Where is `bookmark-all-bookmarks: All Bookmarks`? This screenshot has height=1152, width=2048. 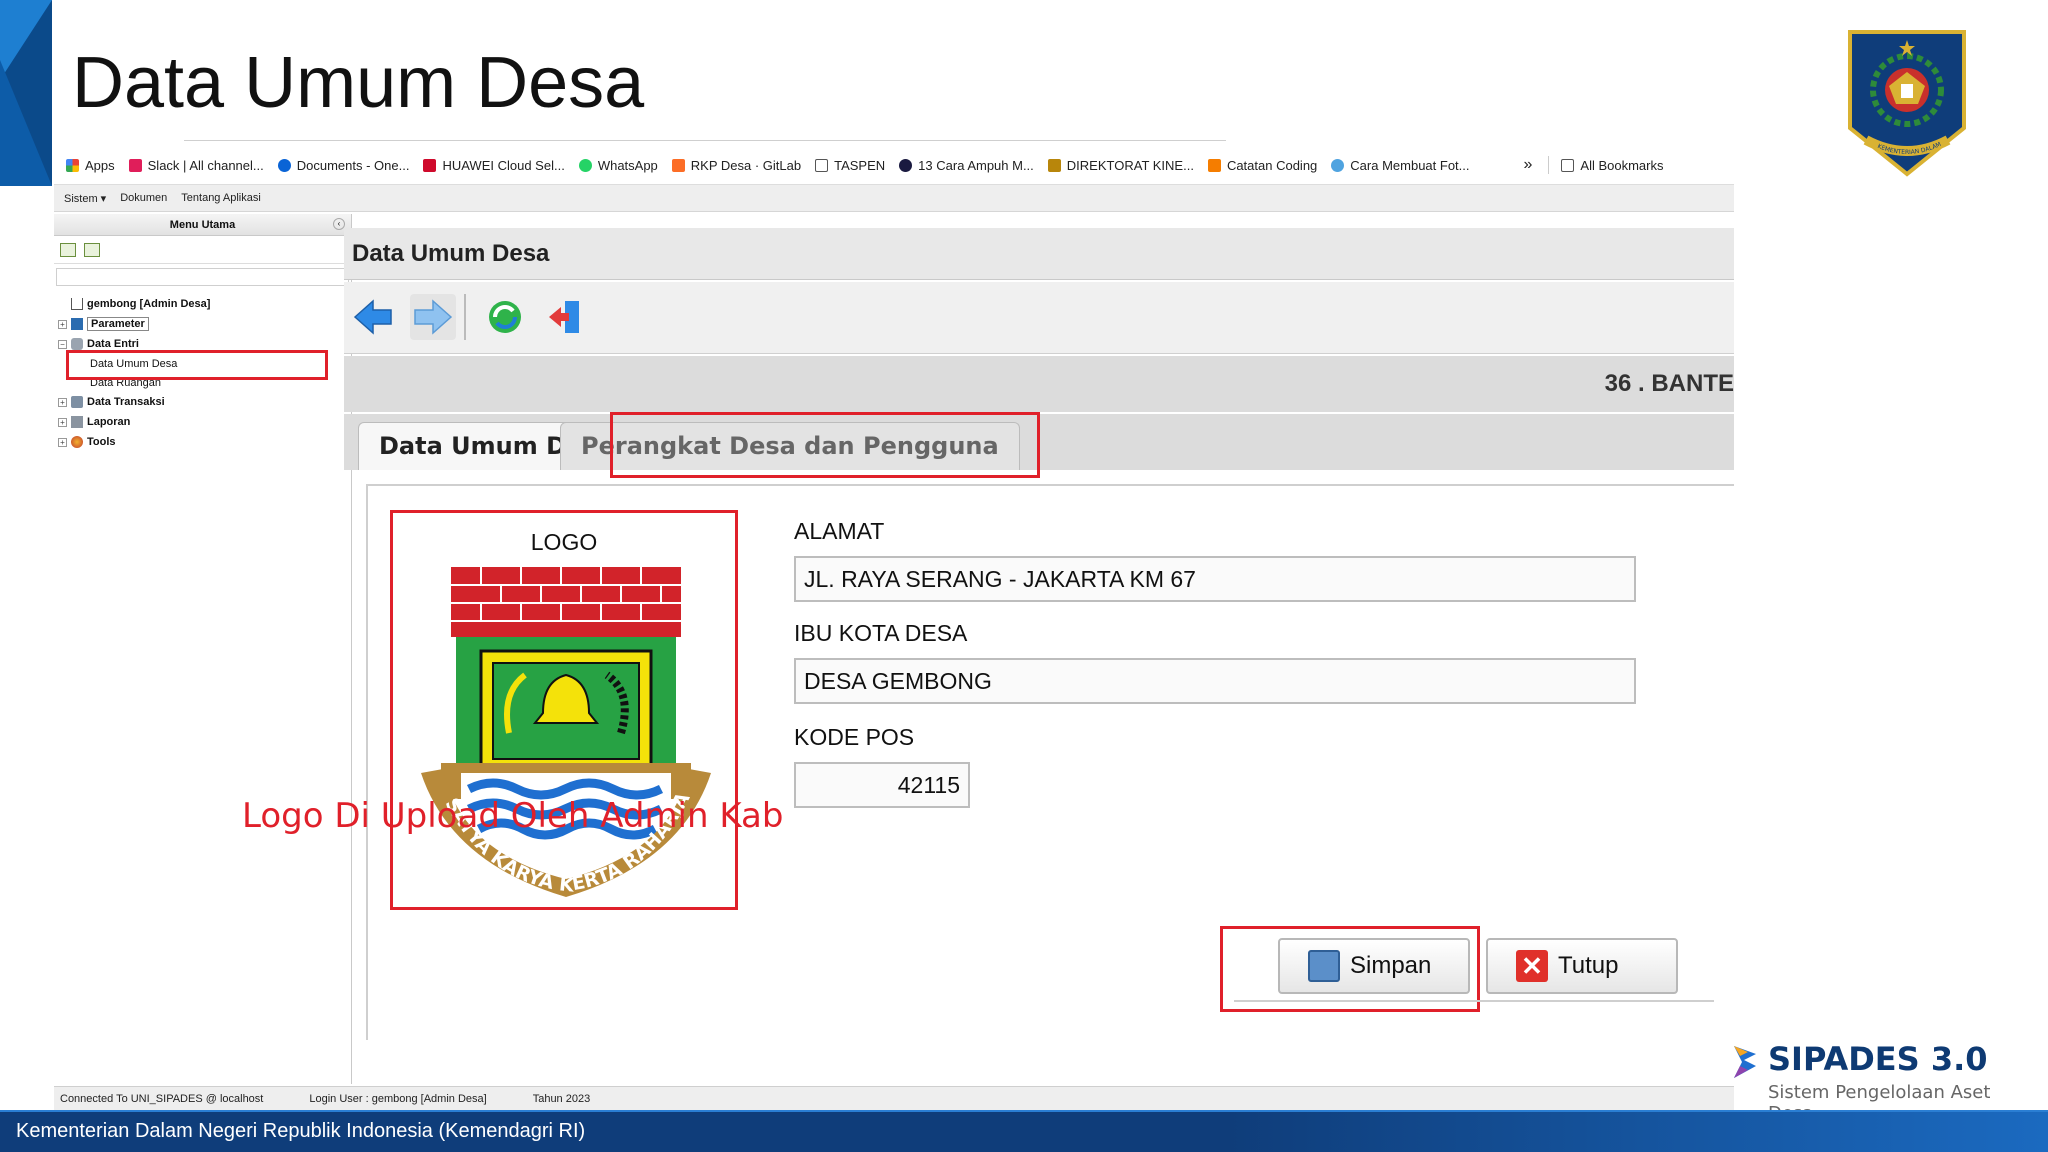 bookmark-all-bookmarks: All Bookmarks is located at coordinates (1612, 165).